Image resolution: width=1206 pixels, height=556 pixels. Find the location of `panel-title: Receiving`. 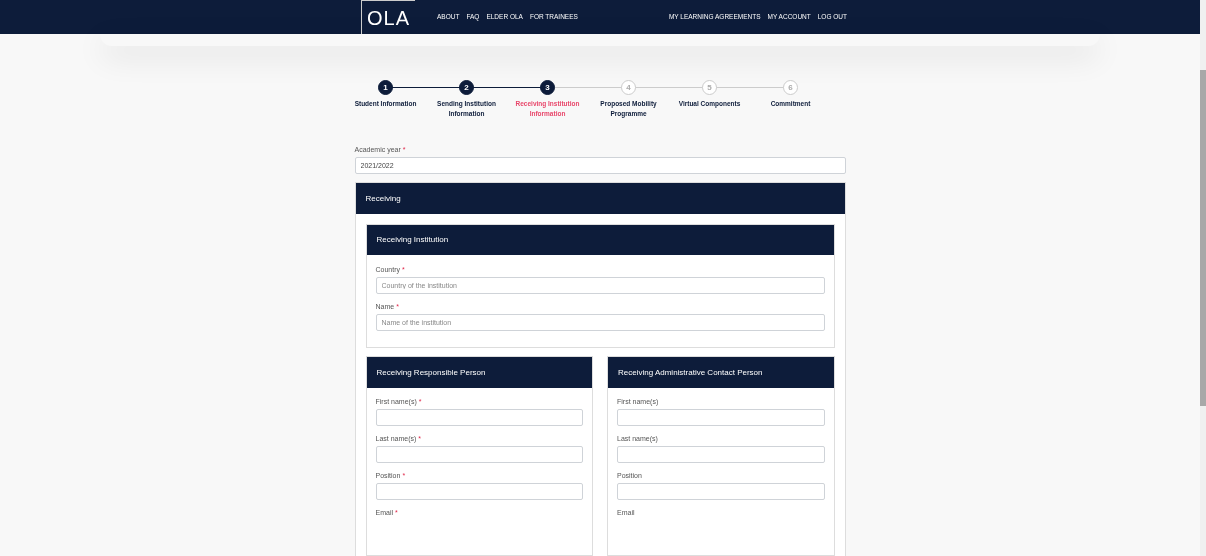

panel-title: Receiving is located at coordinates (383, 198).